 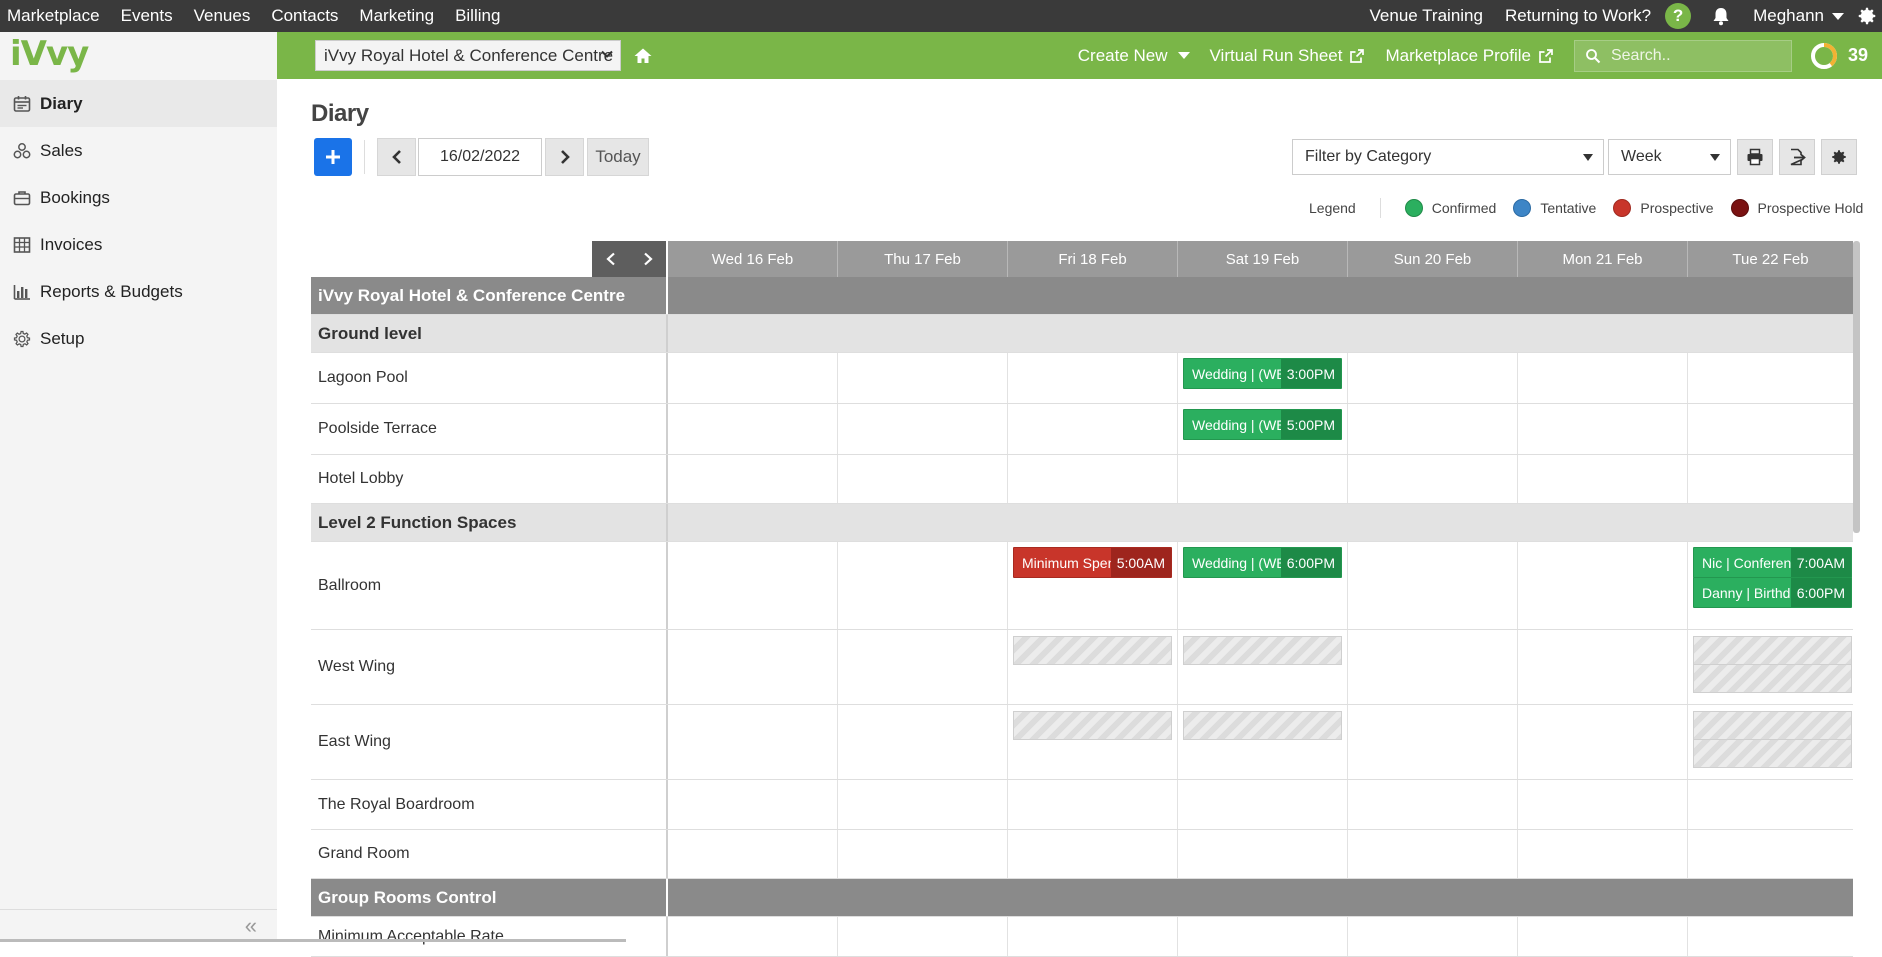 I want to click on day-cell: Wedding | (WE 5:00PM, so click(x=1263, y=429).